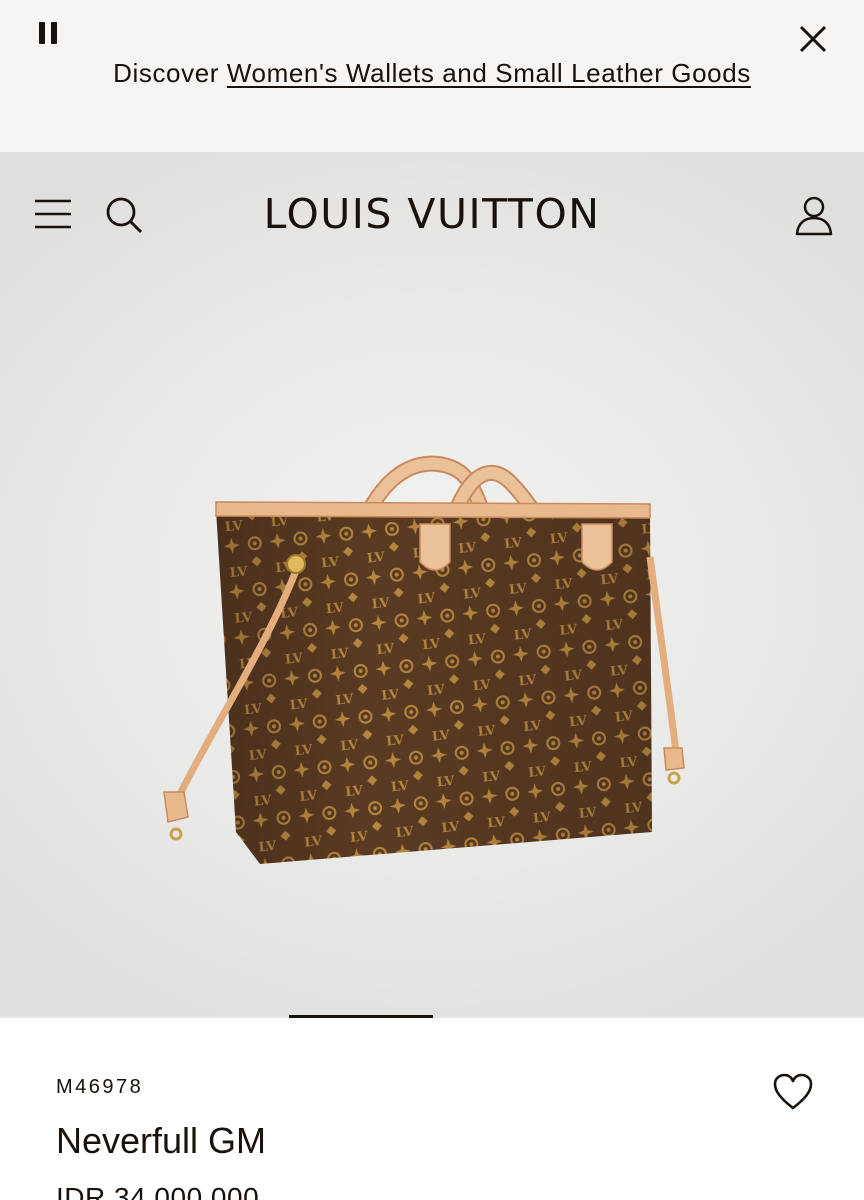 This screenshot has width=864, height=1200. I want to click on pause-icon, so click(42, 33).